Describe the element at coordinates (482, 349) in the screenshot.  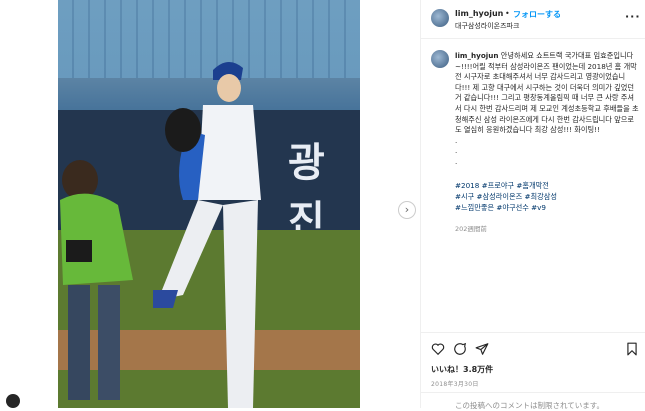
I see `share-icon` at that location.